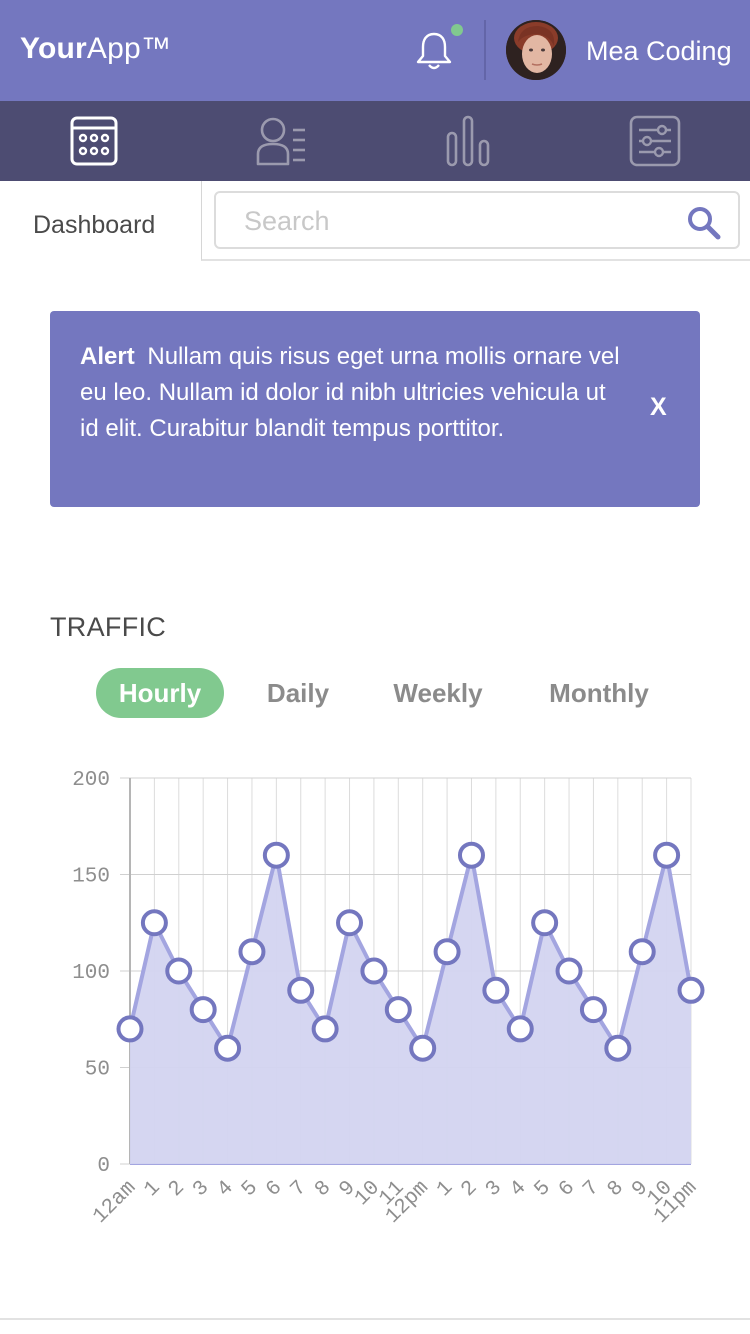 The height and width of the screenshot is (1334, 750). Describe the element at coordinates (375, 50) in the screenshot. I see `top-header: YourApp™ Mea Coding` at that location.